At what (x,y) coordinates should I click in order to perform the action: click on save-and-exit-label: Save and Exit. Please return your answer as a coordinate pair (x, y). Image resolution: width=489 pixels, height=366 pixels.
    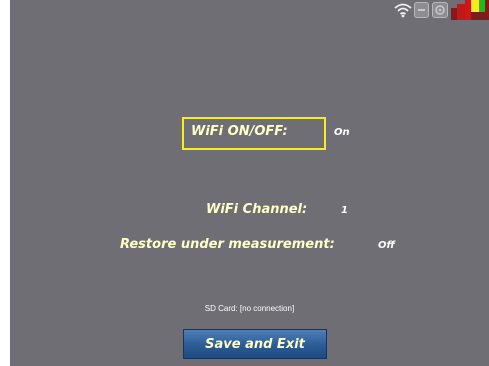
    Looking at the image, I should click on (255, 344).